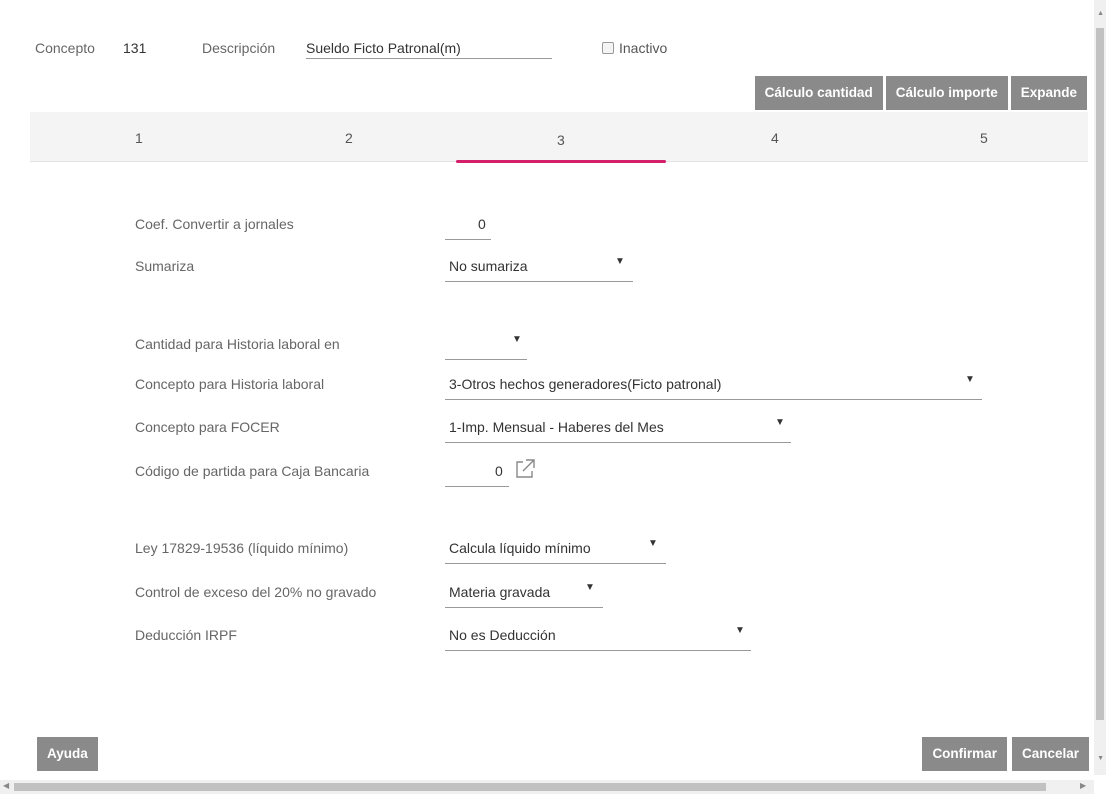 Image resolution: width=1106 pixels, height=794 pixels. What do you see at coordinates (252, 471) in the screenshot?
I see `codigo-partida-label: Código de partida para Caja Bancaria` at bounding box center [252, 471].